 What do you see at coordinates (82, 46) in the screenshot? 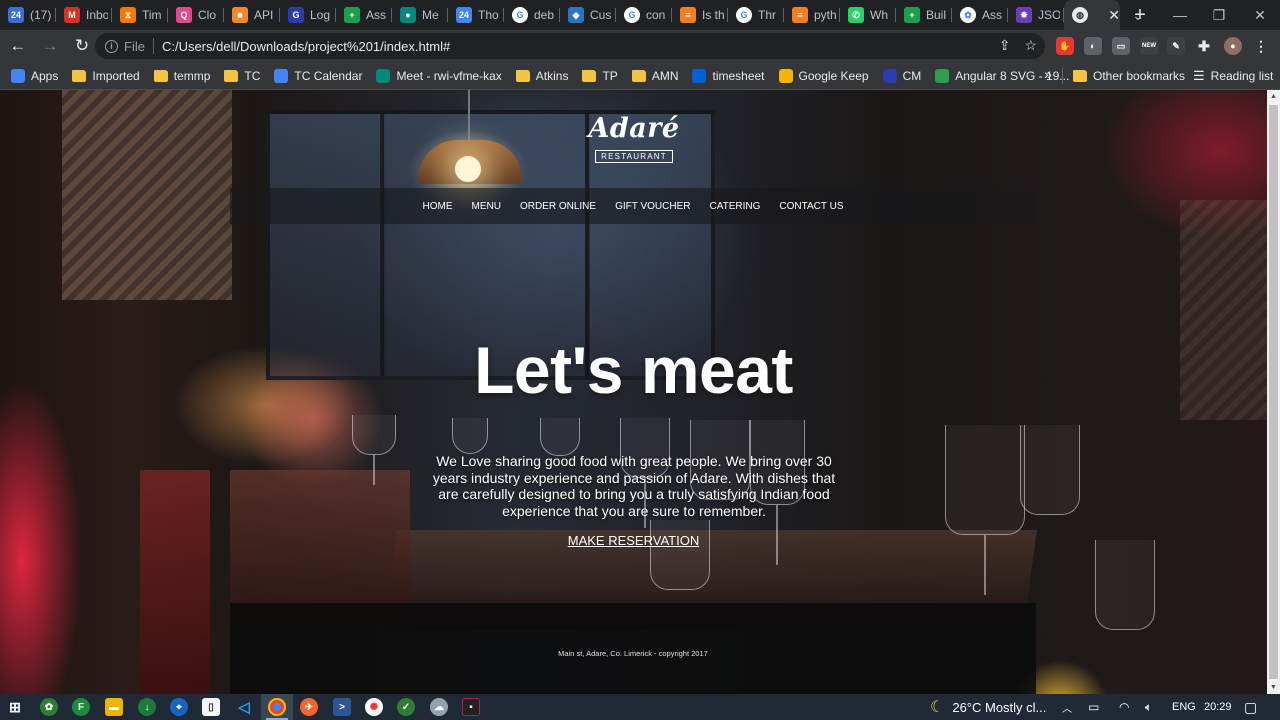
I see `reload-button: ↻` at bounding box center [82, 46].